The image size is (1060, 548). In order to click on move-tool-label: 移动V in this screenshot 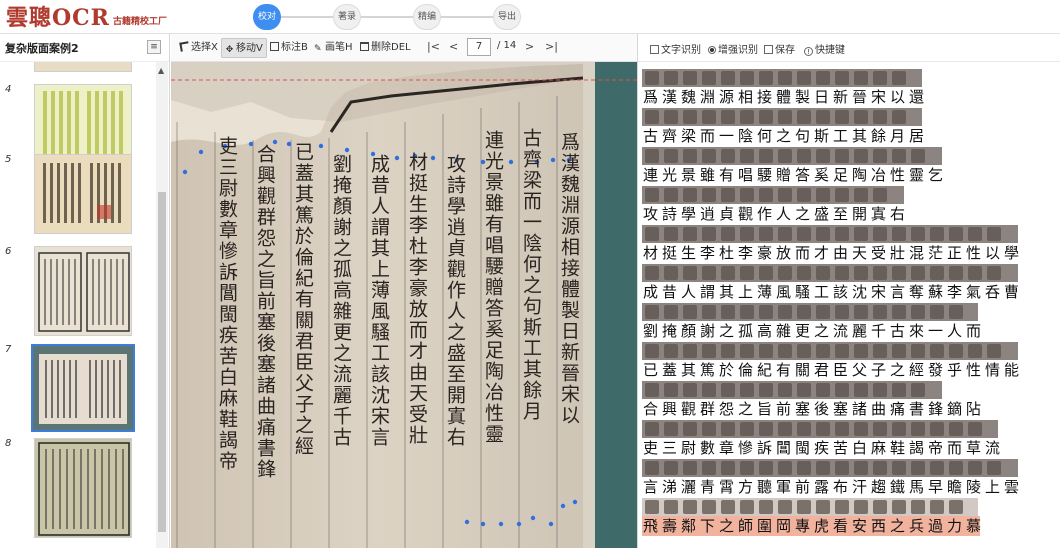, I will do `click(249, 48)`.